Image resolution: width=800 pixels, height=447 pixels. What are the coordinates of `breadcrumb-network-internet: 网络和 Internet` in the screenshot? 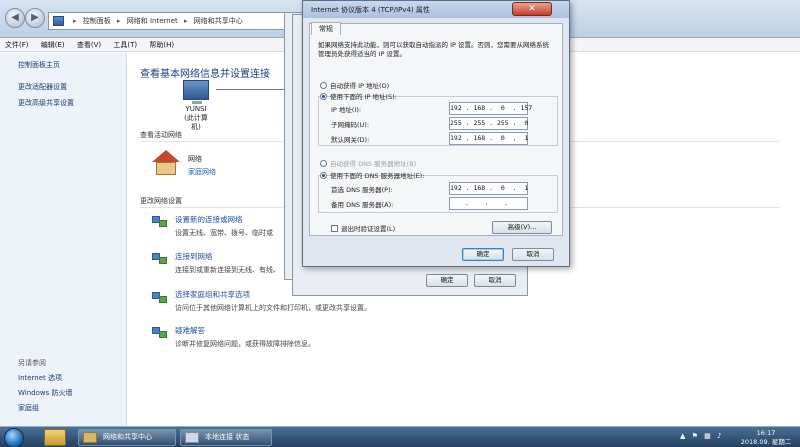 It's located at (152, 21).